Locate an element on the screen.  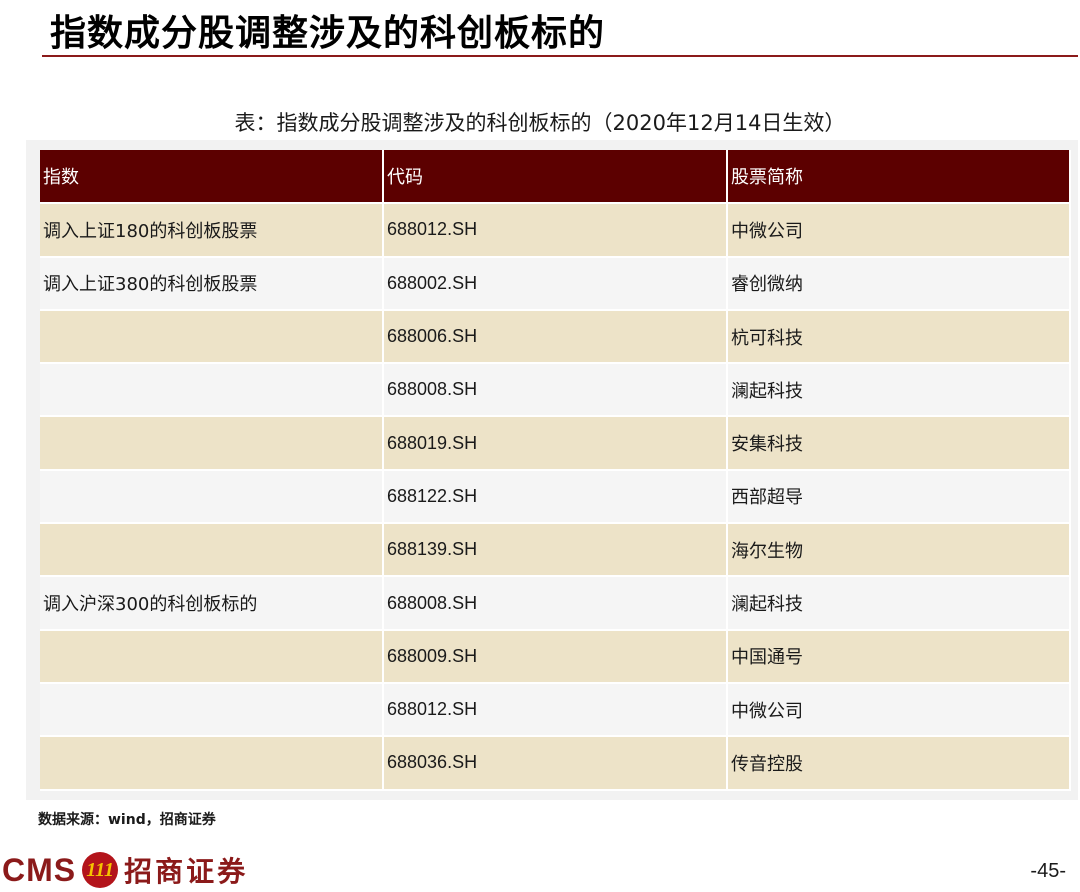
table-row: 688008.SH 澜起科技 is located at coordinates (555, 390).